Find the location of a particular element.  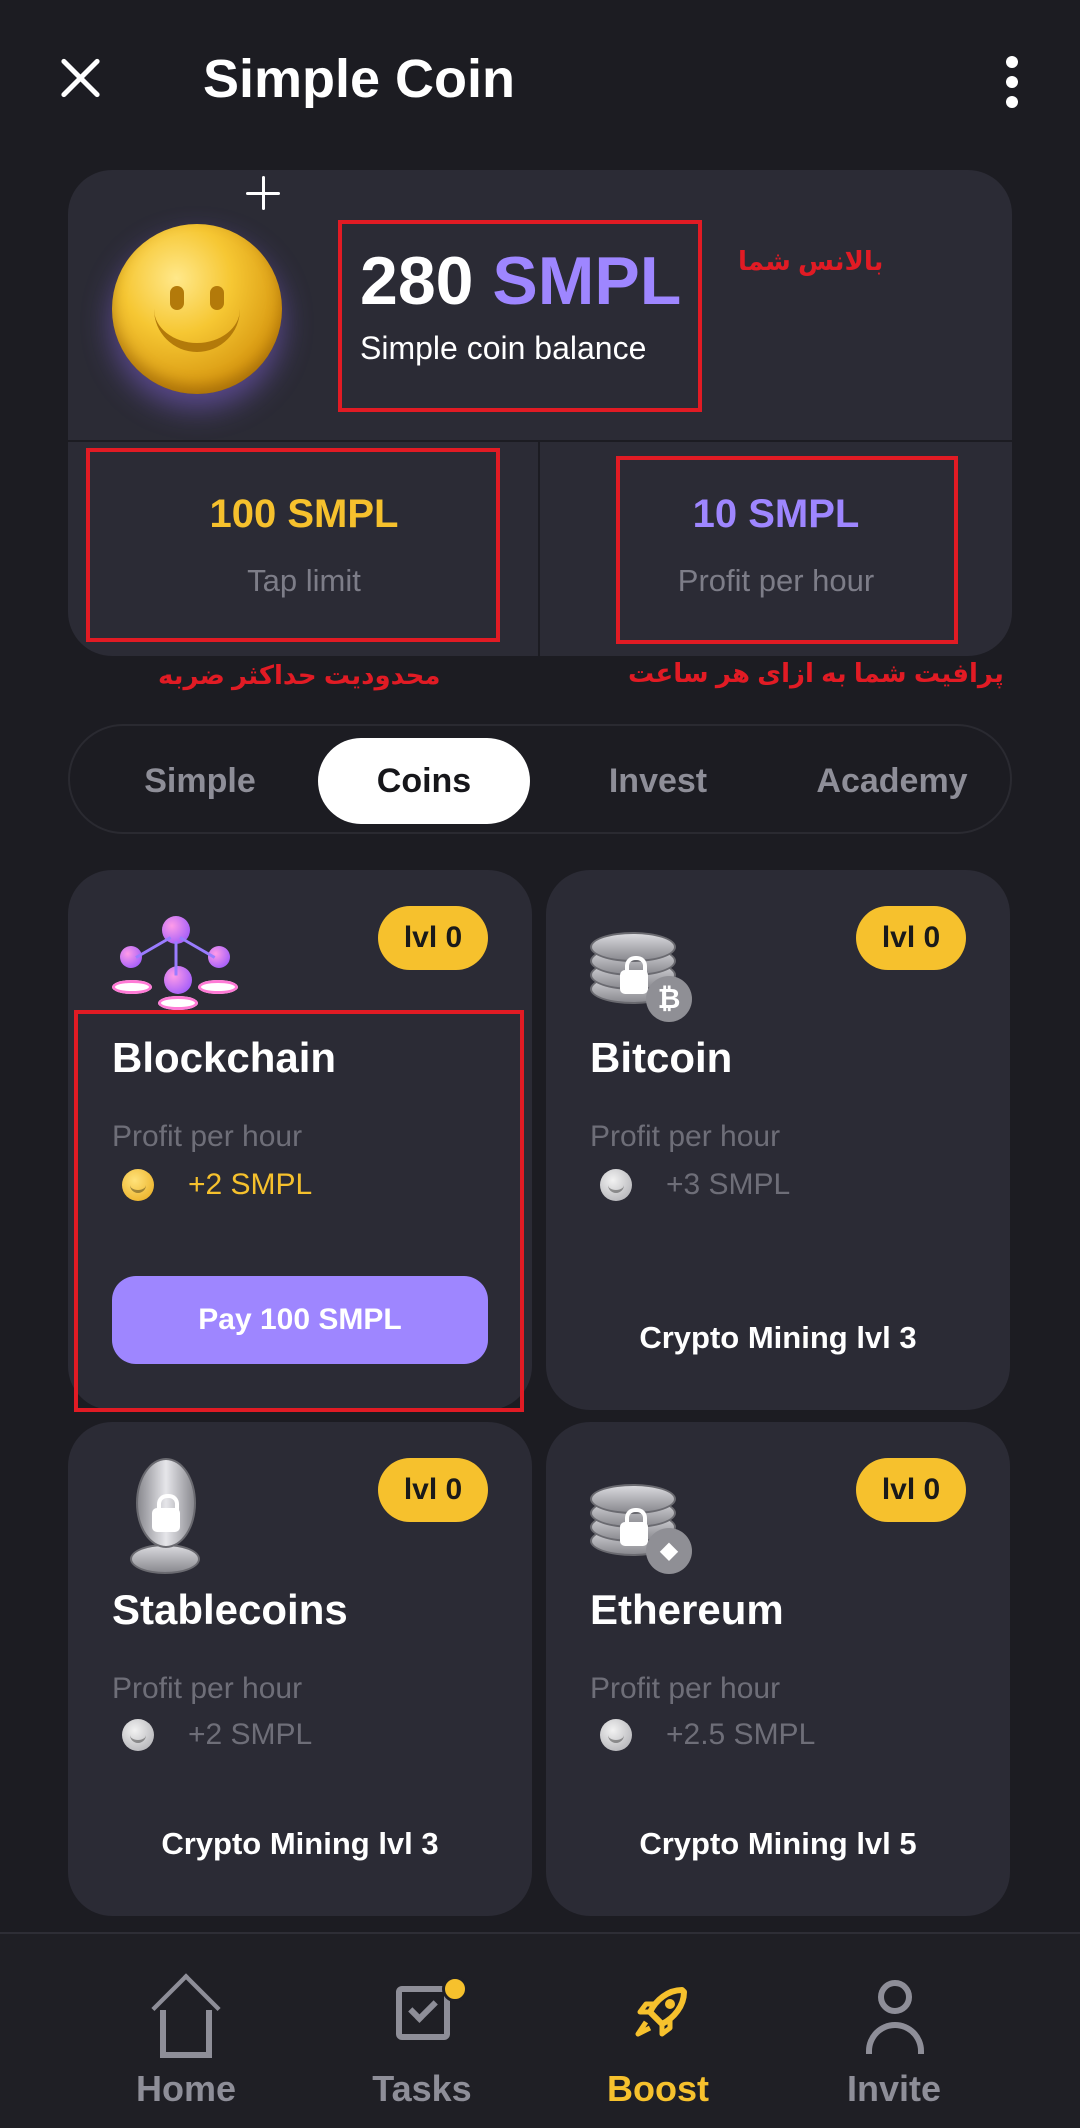

smiley-coin-icon is located at coordinates (197, 309).